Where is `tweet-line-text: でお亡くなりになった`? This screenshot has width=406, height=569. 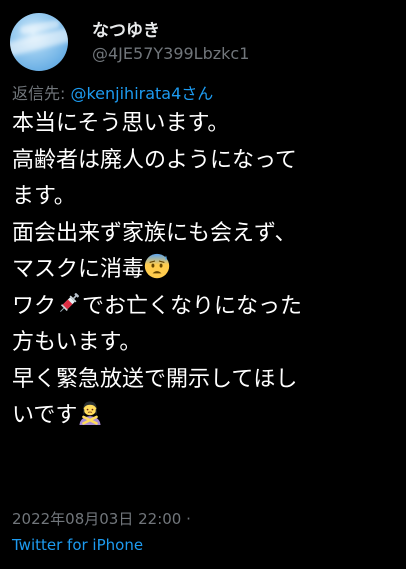 tweet-line-text: でお亡くなりになった is located at coordinates (192, 306).